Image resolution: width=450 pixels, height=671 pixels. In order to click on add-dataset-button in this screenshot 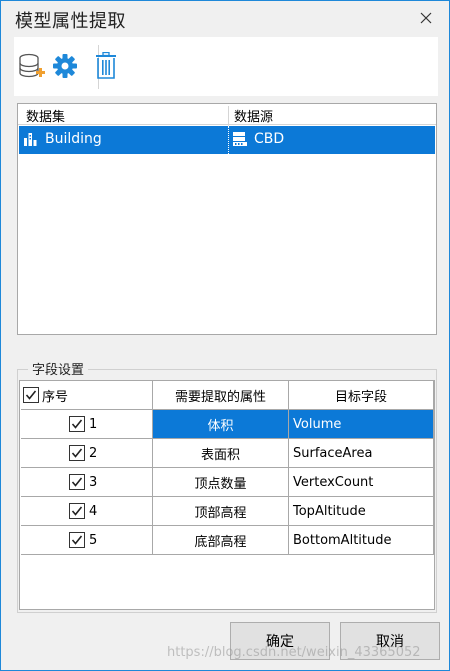, I will do `click(32, 66)`.